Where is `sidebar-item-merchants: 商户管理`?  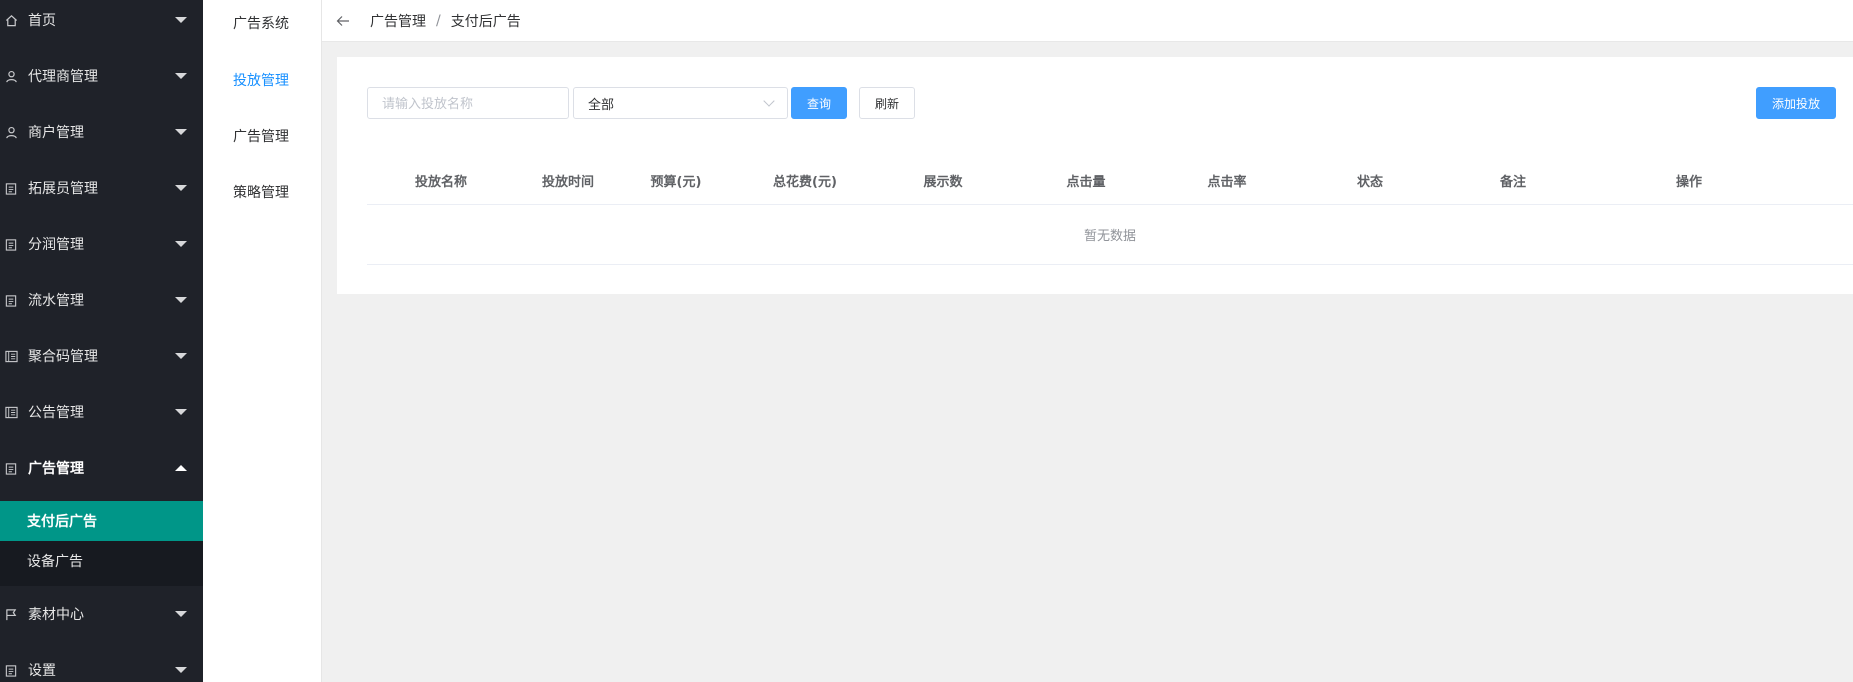
sidebar-item-merchants: 商户管理 is located at coordinates (101, 132).